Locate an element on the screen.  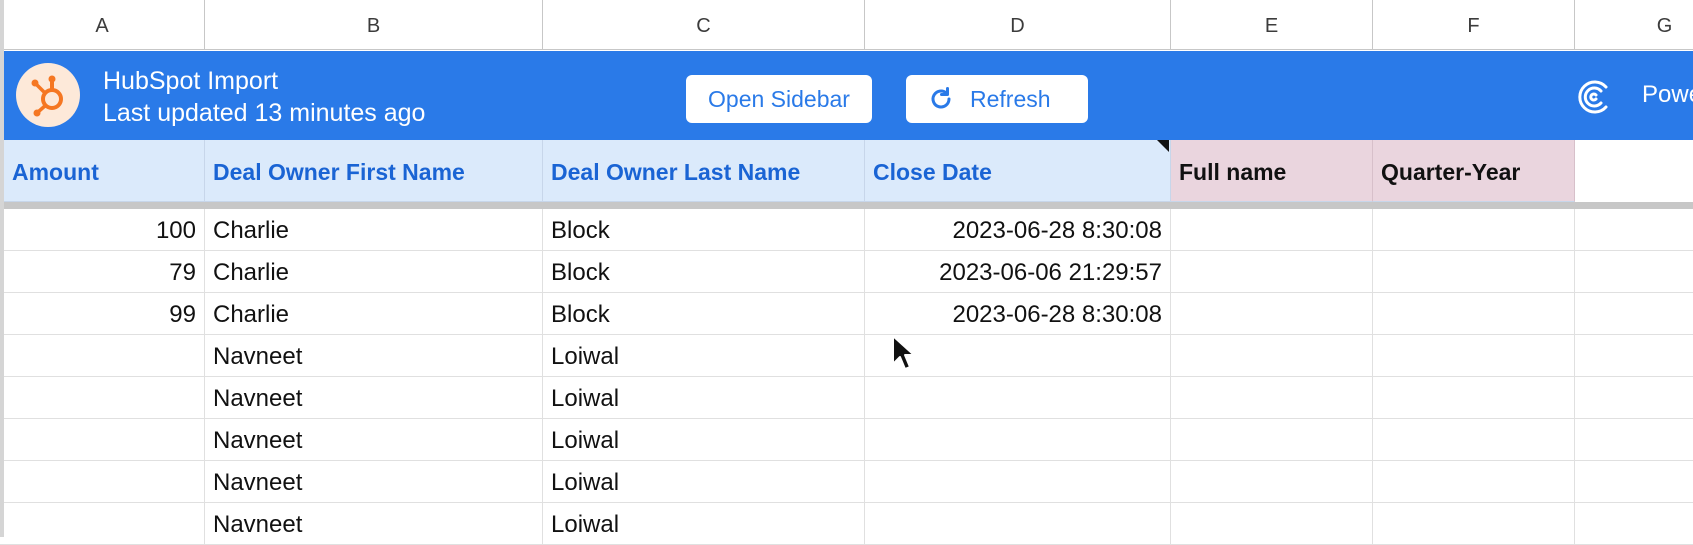
column-header-e: E is located at coordinates (1272, 25).